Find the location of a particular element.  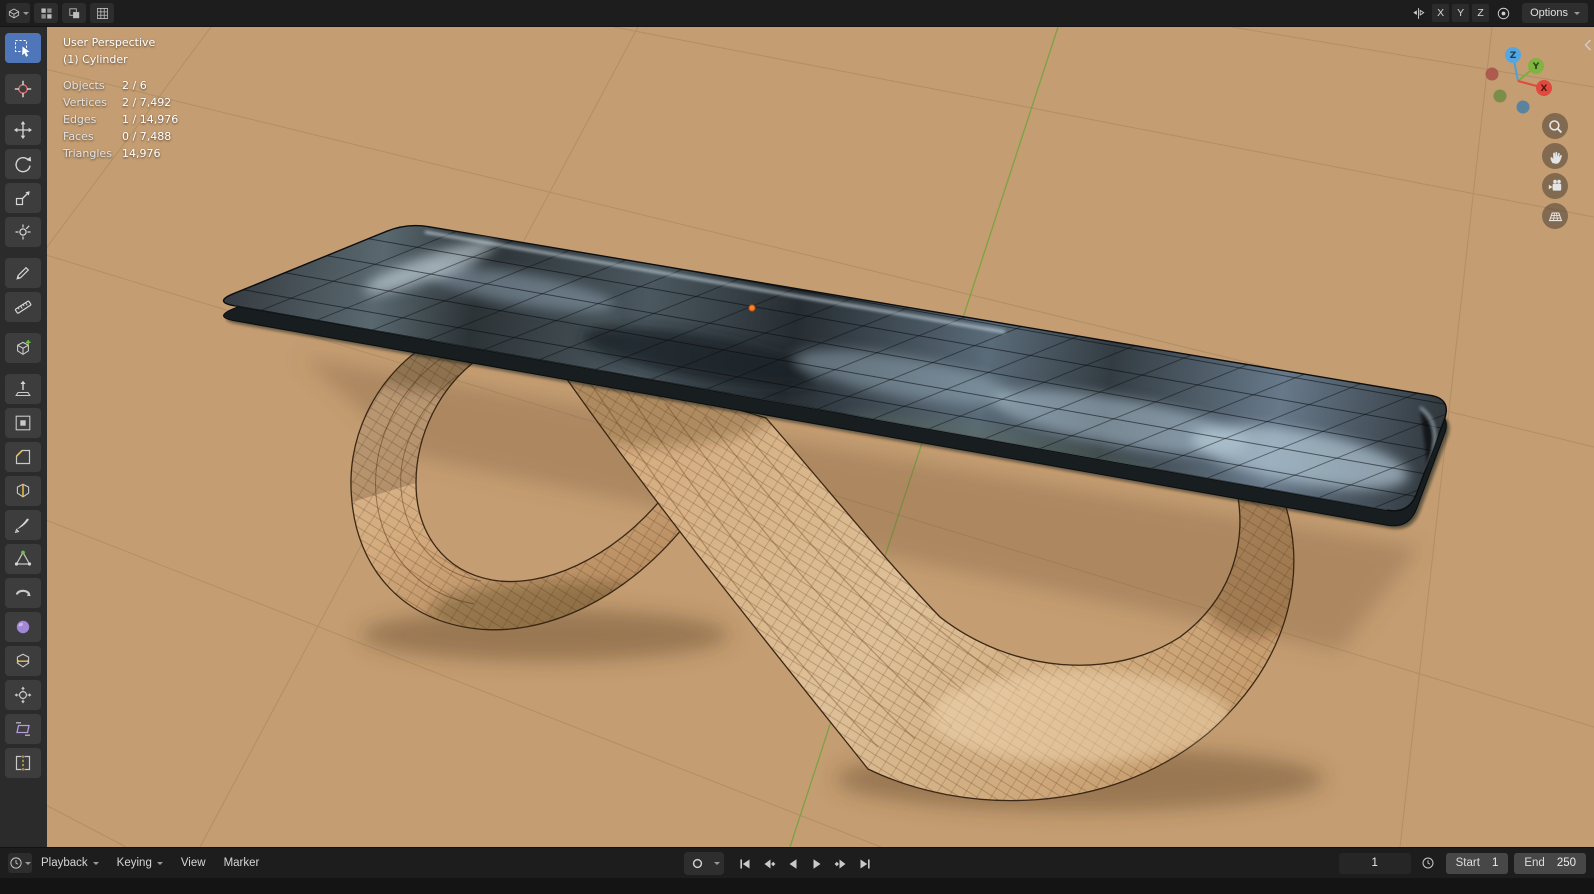

gizmo-neg-z-ball is located at coordinates (1523, 107).